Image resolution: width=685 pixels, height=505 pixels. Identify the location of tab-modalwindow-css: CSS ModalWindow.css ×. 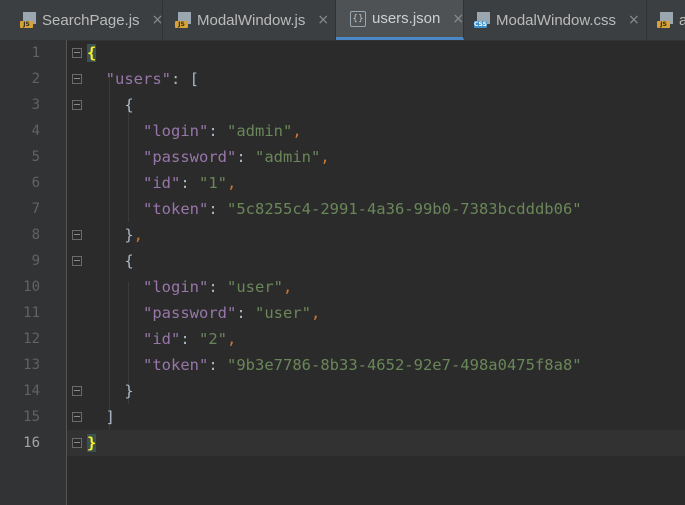
(555, 20).